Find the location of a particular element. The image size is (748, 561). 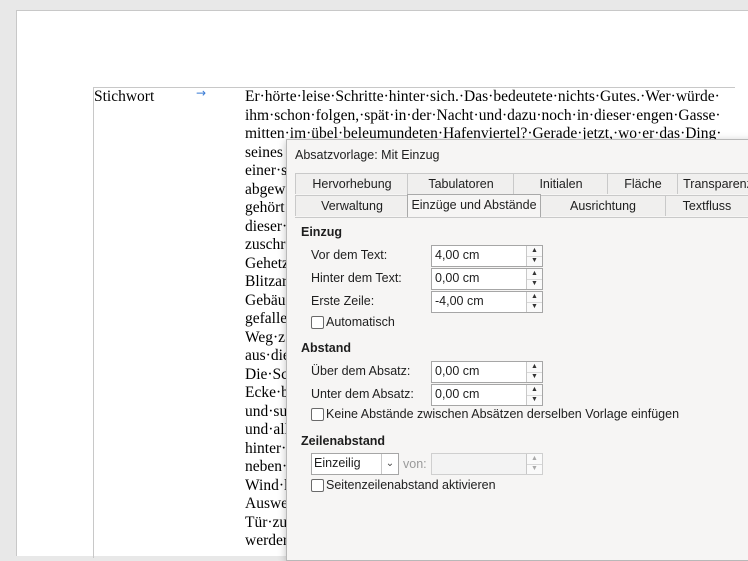

indent-heading: Einzug is located at coordinates (321, 232).